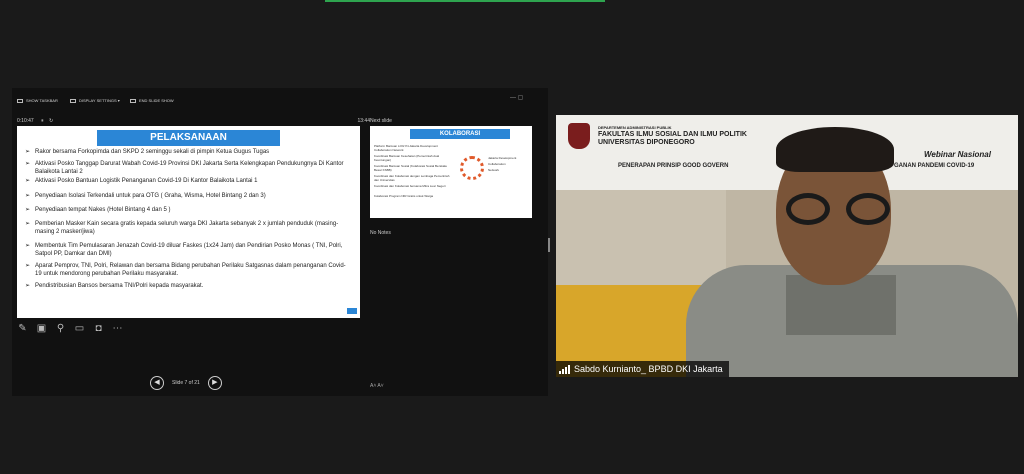 This screenshot has width=1024, height=474. I want to click on active-speaker-bar, so click(465, 1).